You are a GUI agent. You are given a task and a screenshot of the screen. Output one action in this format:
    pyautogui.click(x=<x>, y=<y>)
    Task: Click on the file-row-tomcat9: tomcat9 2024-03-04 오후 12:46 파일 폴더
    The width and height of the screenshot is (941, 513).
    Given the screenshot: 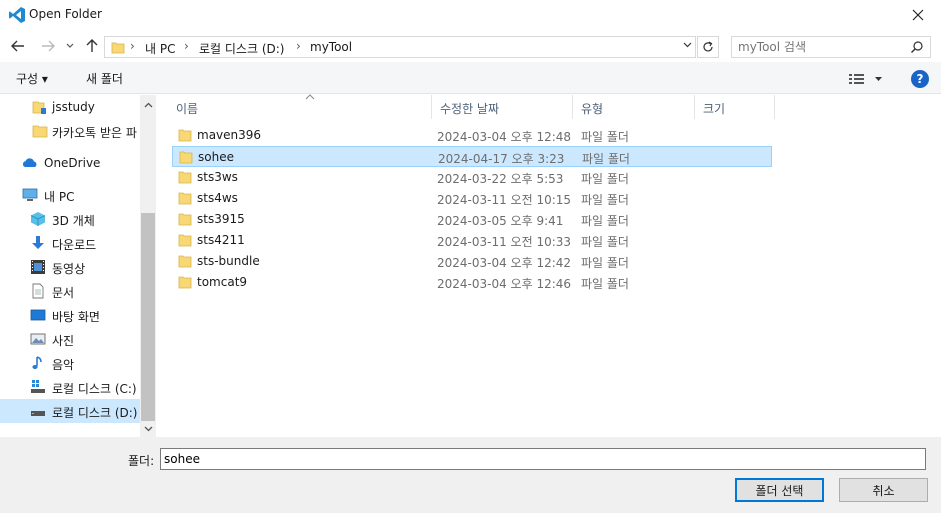 What is the action you would take?
    pyautogui.click(x=472, y=282)
    